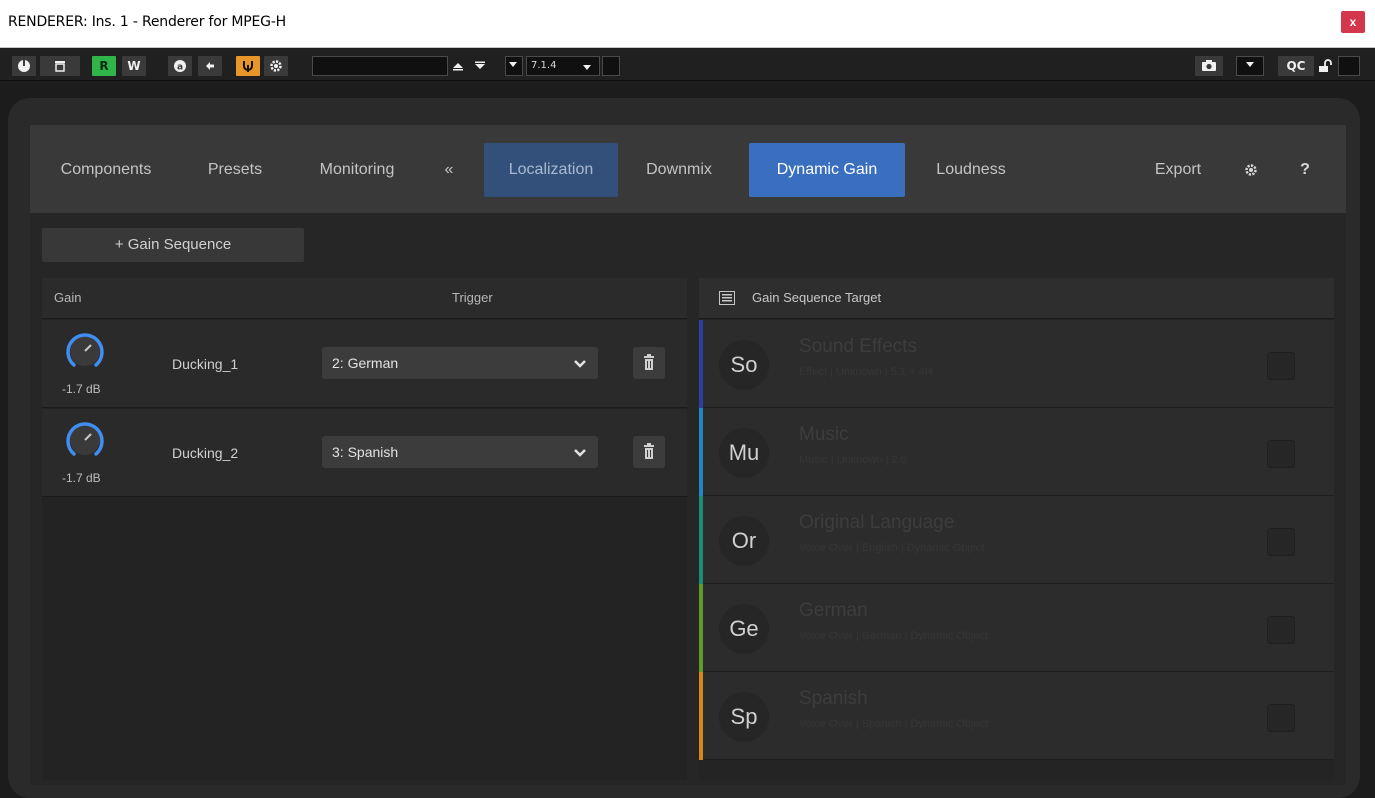  I want to click on close-button: x, so click(1353, 22).